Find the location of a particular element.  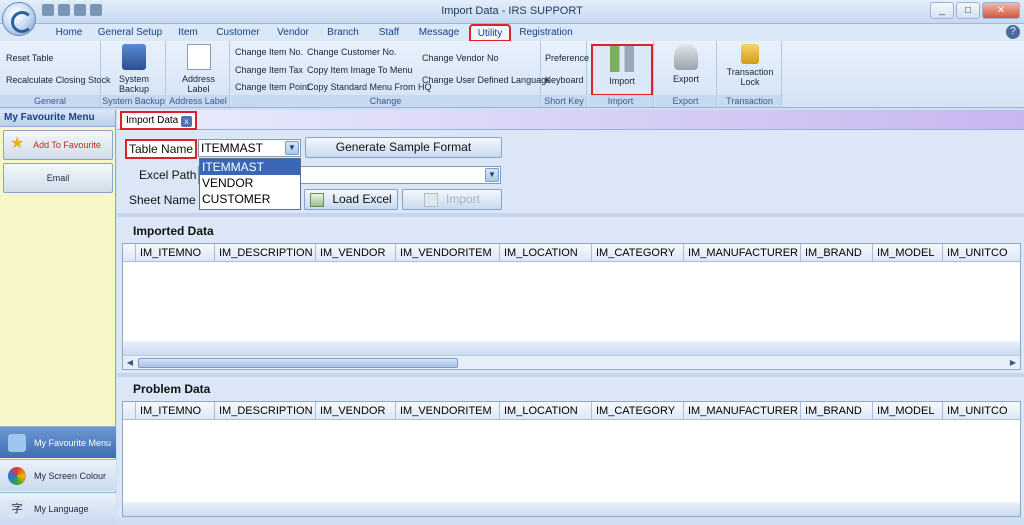

tab-general-setup: General Setup is located at coordinates (130, 33).